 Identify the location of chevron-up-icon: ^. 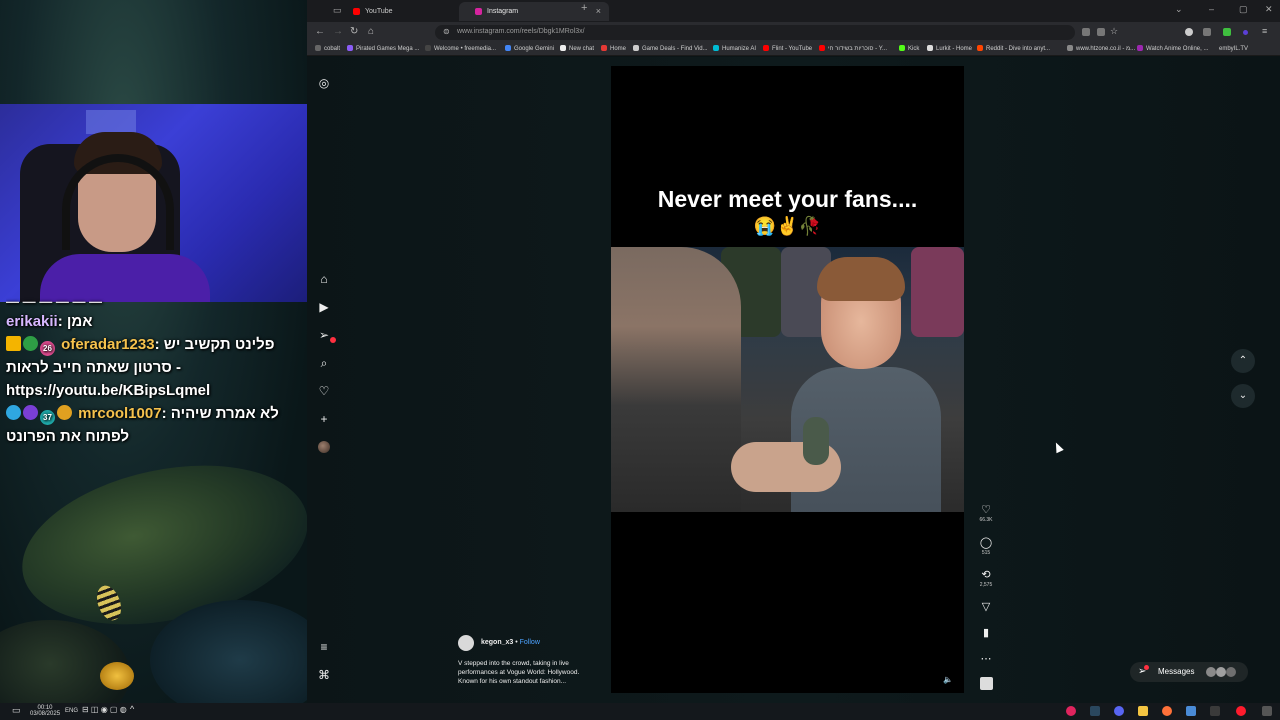
(132, 709).